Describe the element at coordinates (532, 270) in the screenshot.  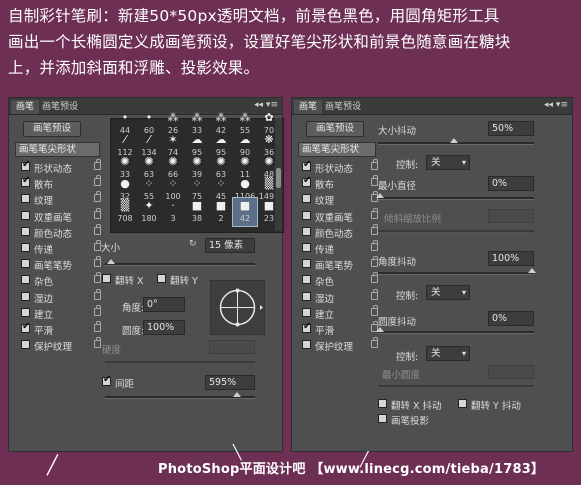
I see `angle-jitter-knob` at that location.